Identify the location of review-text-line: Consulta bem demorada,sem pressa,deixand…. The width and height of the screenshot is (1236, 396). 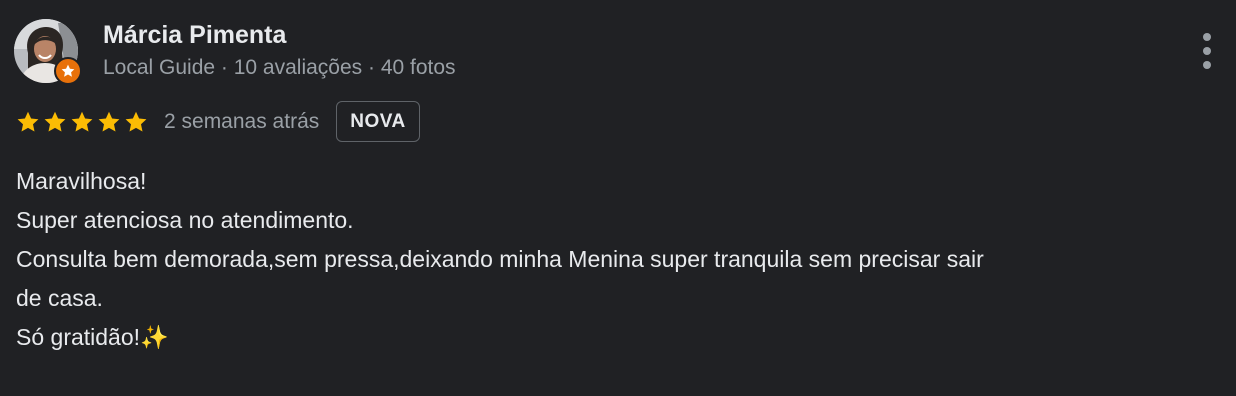
(500, 259).